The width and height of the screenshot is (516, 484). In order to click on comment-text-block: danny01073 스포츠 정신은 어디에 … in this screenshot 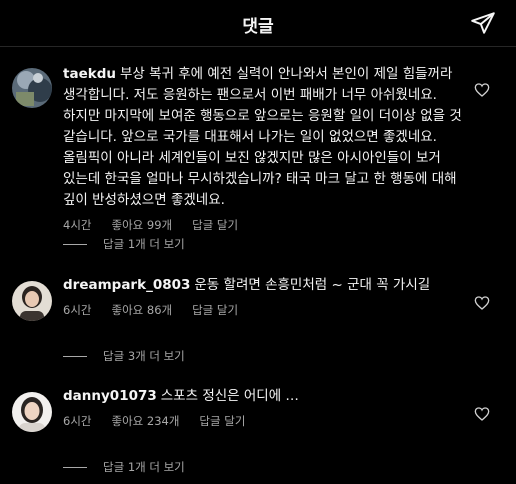, I will do `click(263, 396)`.